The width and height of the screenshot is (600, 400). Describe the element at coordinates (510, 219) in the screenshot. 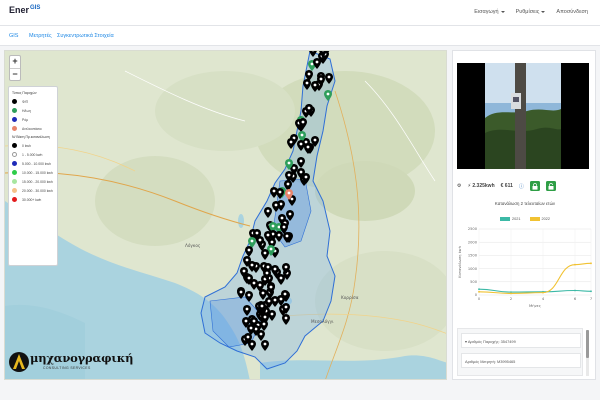

I see `legend-entry-2021: 2021` at that location.